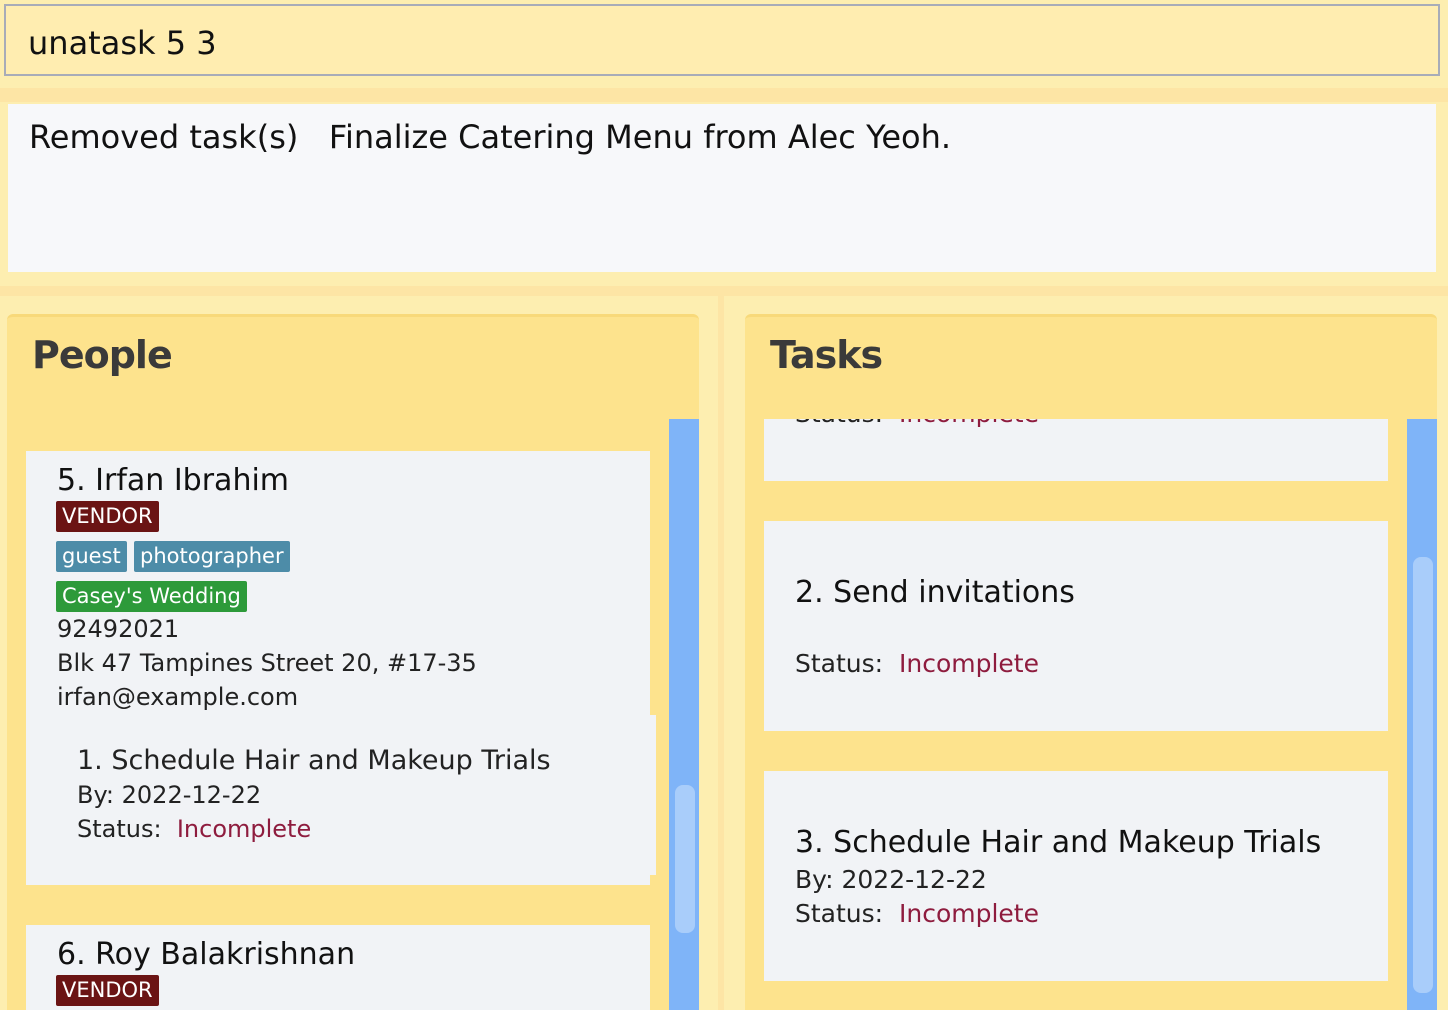 The width and height of the screenshot is (1448, 1010). What do you see at coordinates (206, 954) in the screenshot?
I see `person-name: 6. Roy Balakrishnan` at bounding box center [206, 954].